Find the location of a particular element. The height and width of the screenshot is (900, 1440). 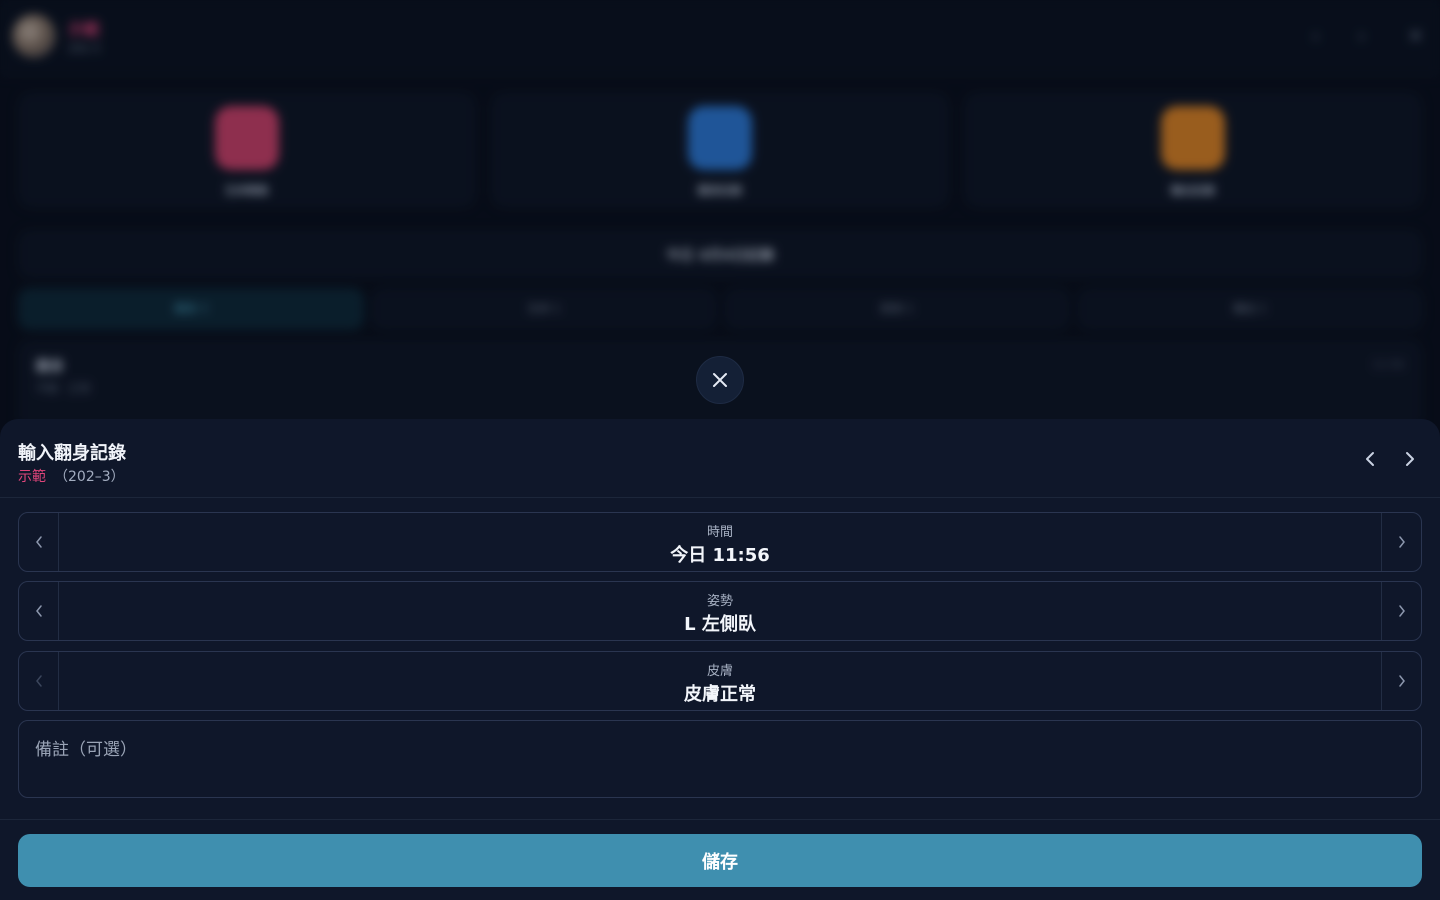

time-increment-button is located at coordinates (1401, 542).